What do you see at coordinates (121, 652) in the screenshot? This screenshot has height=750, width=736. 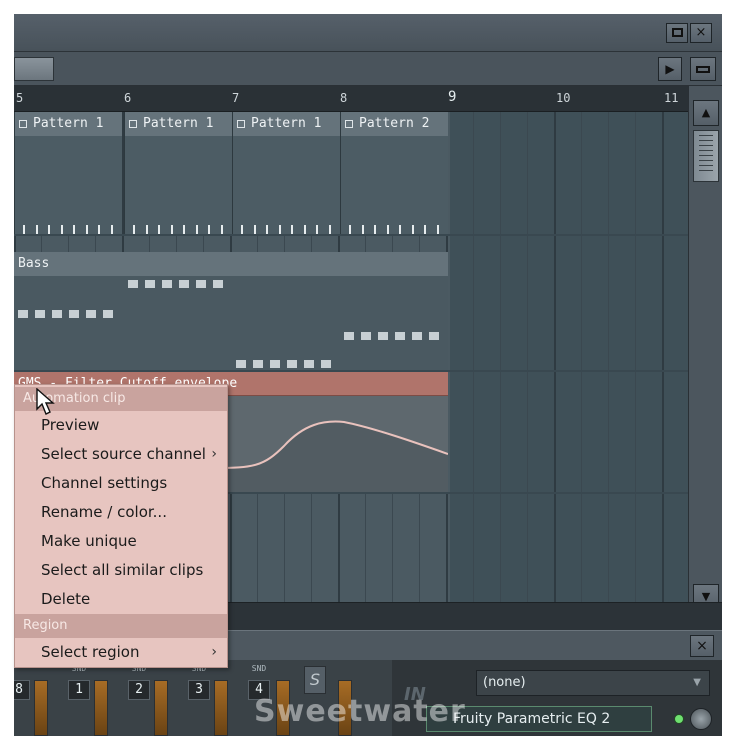 I see `menu-item-select-region: Select region ›` at bounding box center [121, 652].